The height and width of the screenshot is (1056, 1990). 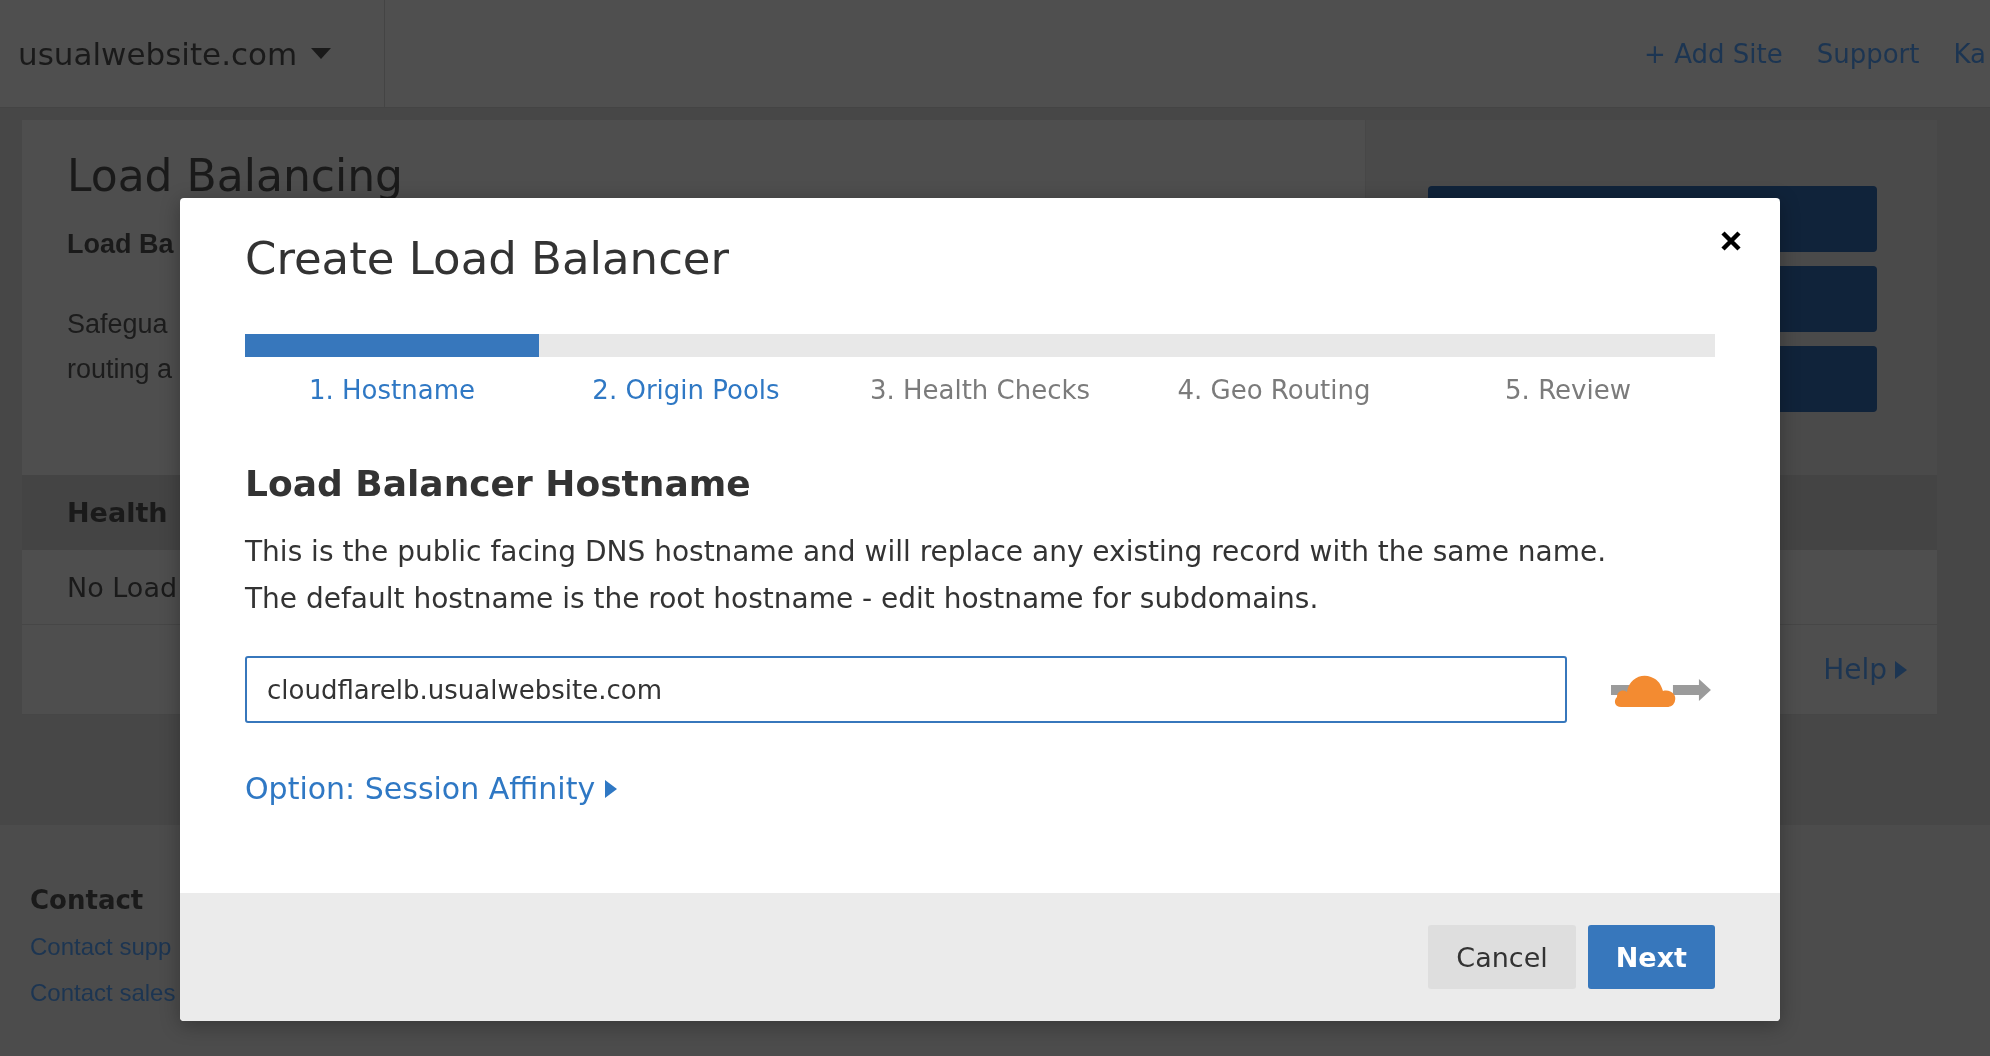 I want to click on description-text: This is the public facing DNS hostname and will replace any existing record with the same name. The default hostname is the root hostname - edit hostname for subdomains., so click(x=926, y=575).